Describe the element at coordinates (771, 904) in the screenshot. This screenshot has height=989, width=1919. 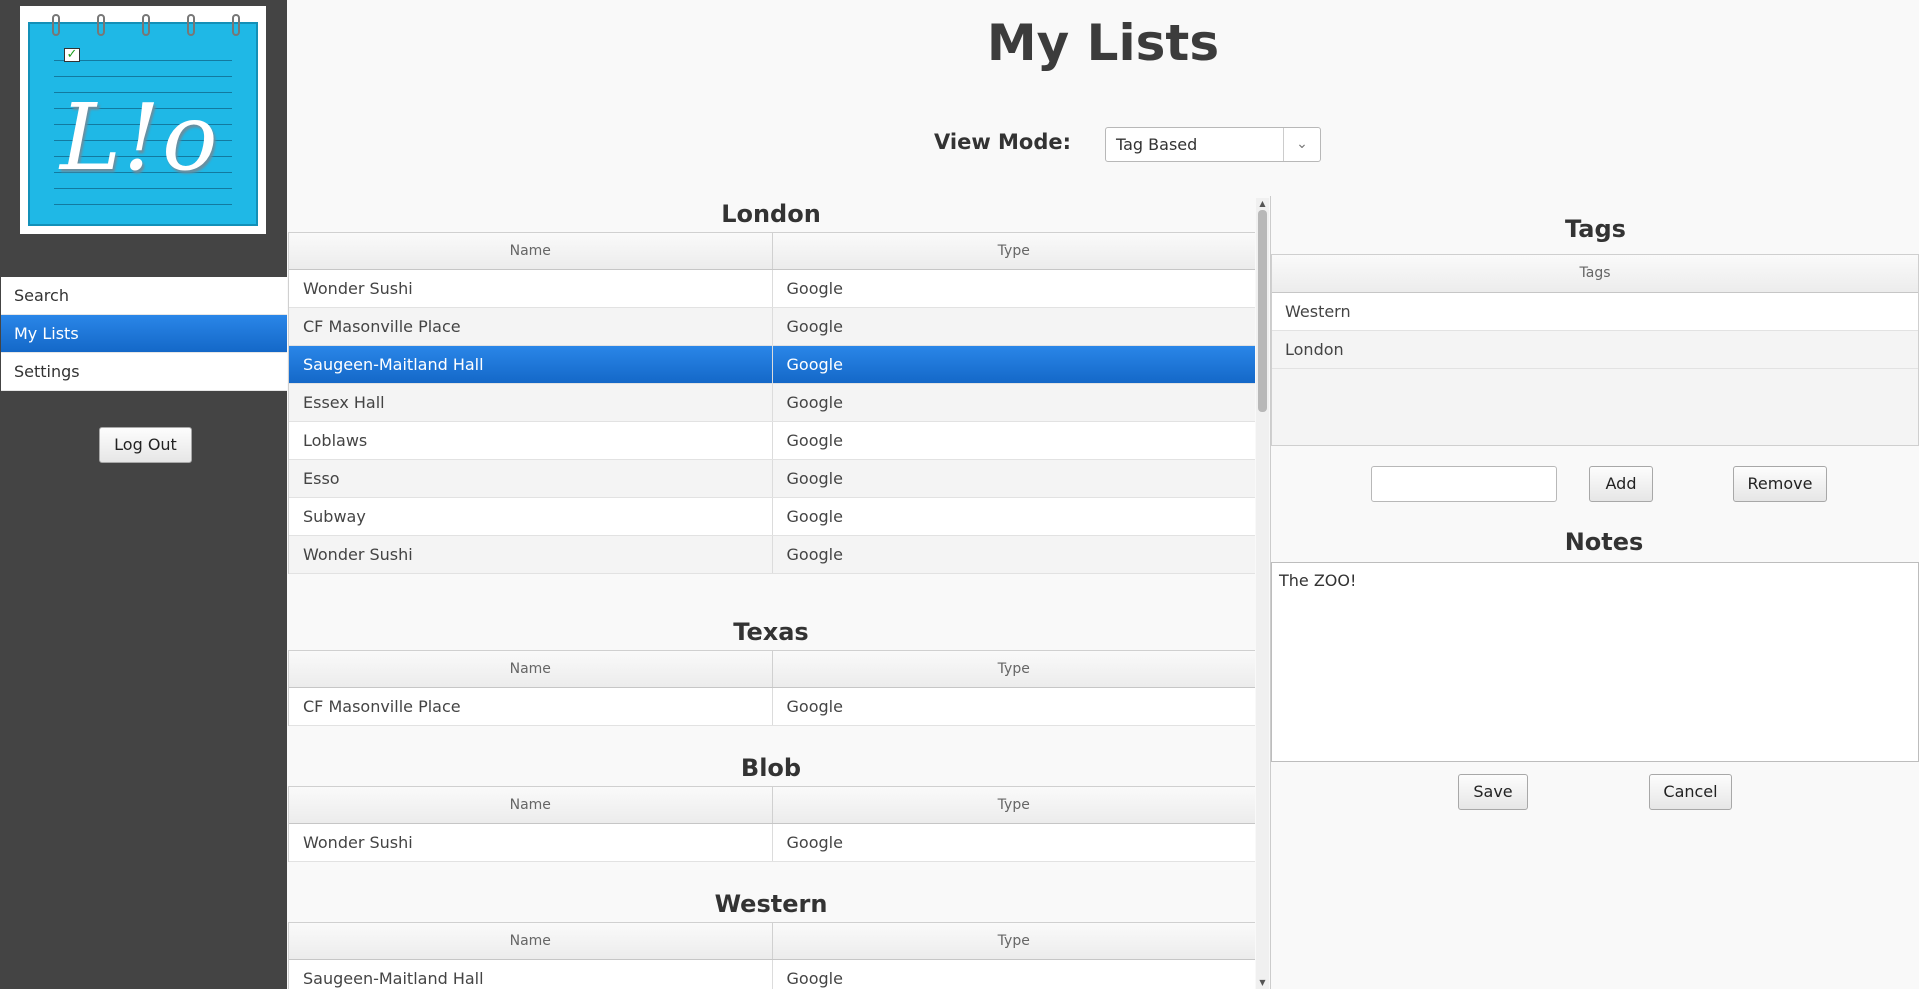
I see `group-title-western: Western` at that location.